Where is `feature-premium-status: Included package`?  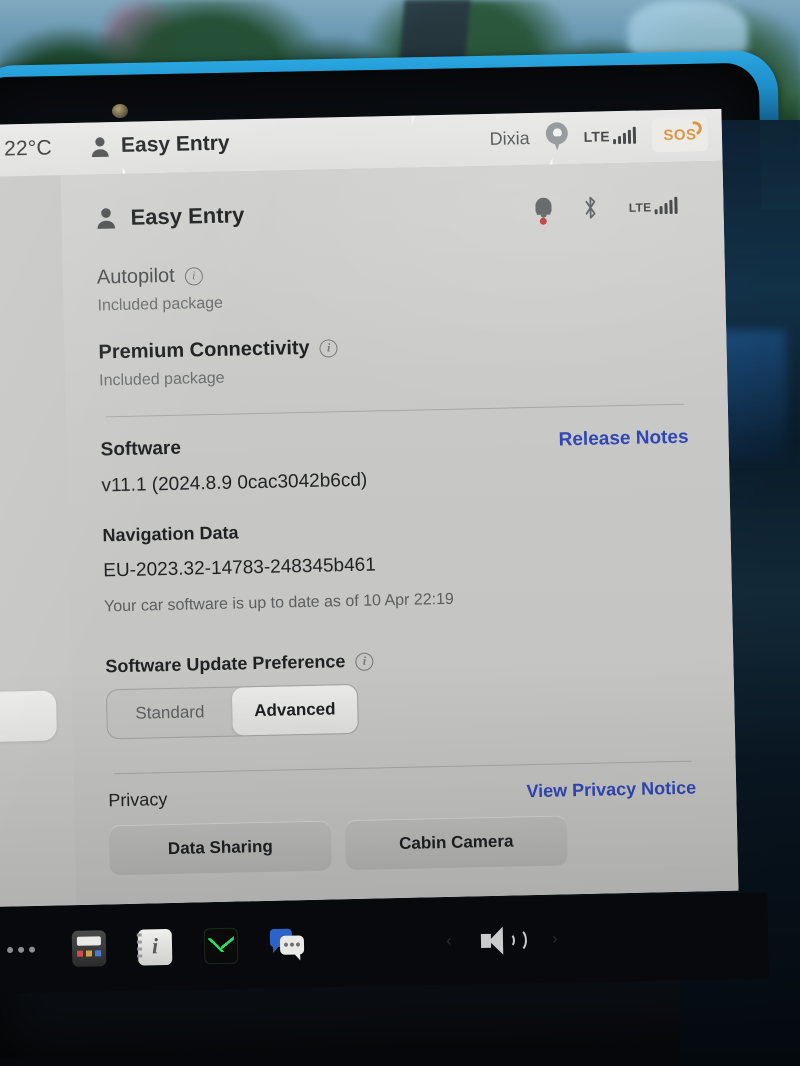
feature-premium-status: Included package is located at coordinates (161, 379).